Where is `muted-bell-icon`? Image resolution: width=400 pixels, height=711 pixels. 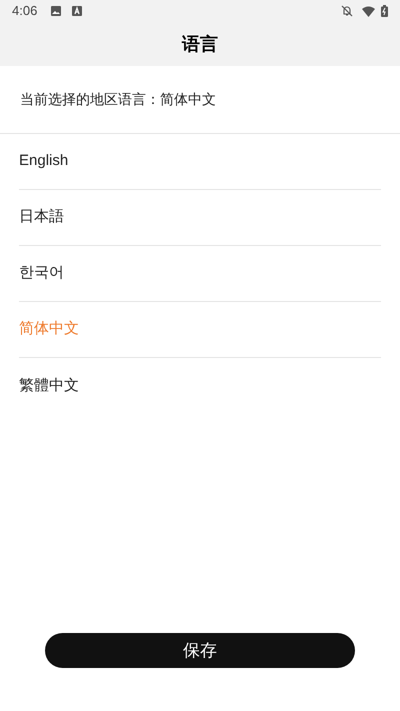
muted-bell-icon is located at coordinates (347, 11).